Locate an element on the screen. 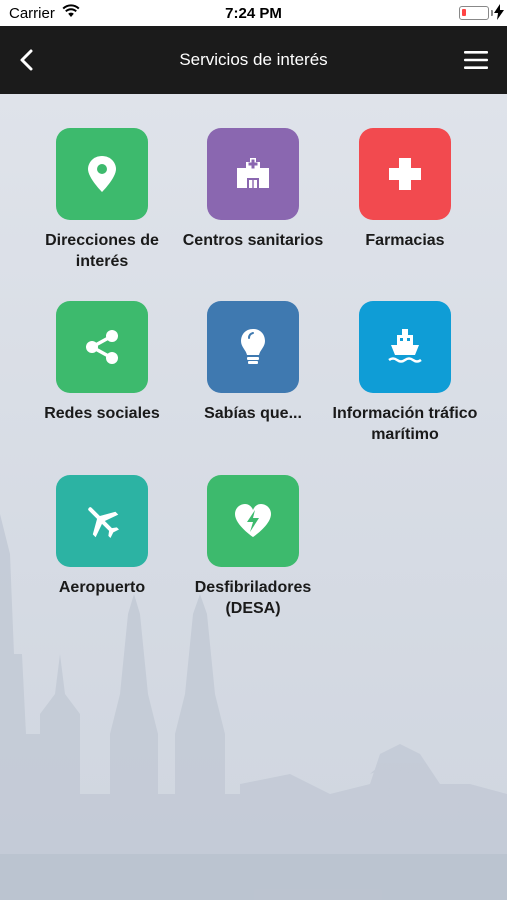  status-time: 7:24 PM is located at coordinates (253, 13).